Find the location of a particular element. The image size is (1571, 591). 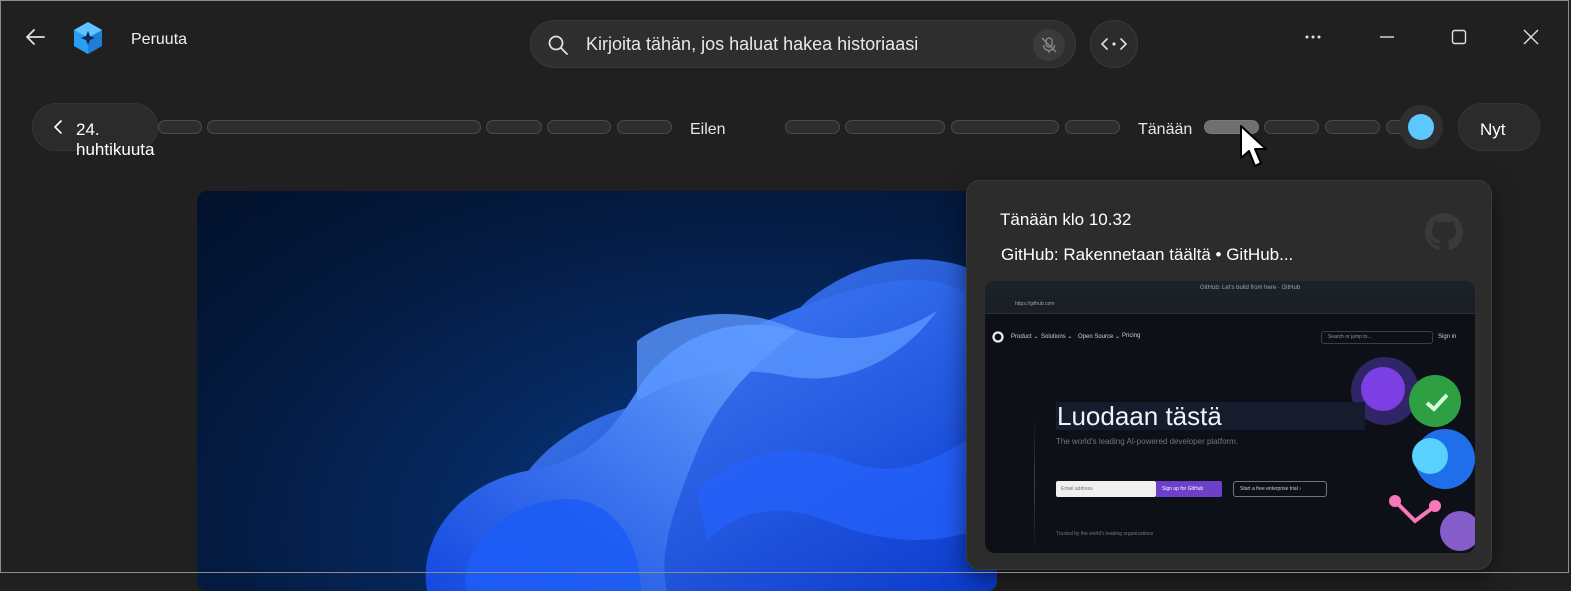

mic-button is located at coordinates (1049, 45).